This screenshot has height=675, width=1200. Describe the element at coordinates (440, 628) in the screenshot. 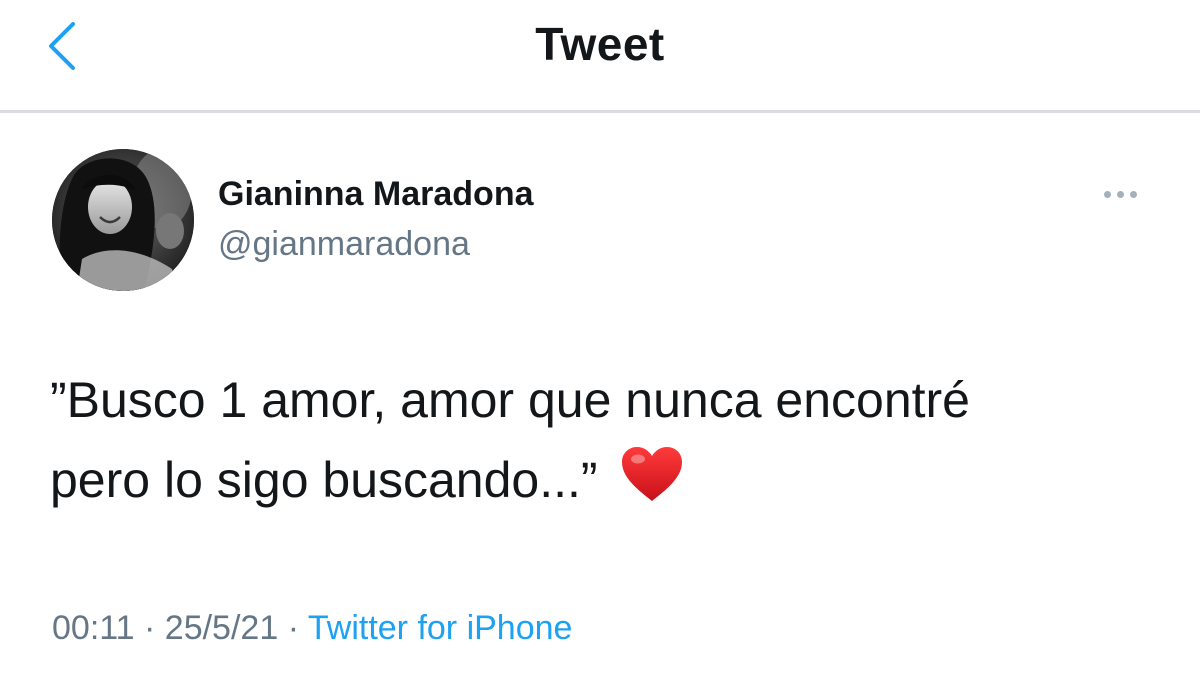

I see `tweet-source-link: Twitter for iPhone` at that location.